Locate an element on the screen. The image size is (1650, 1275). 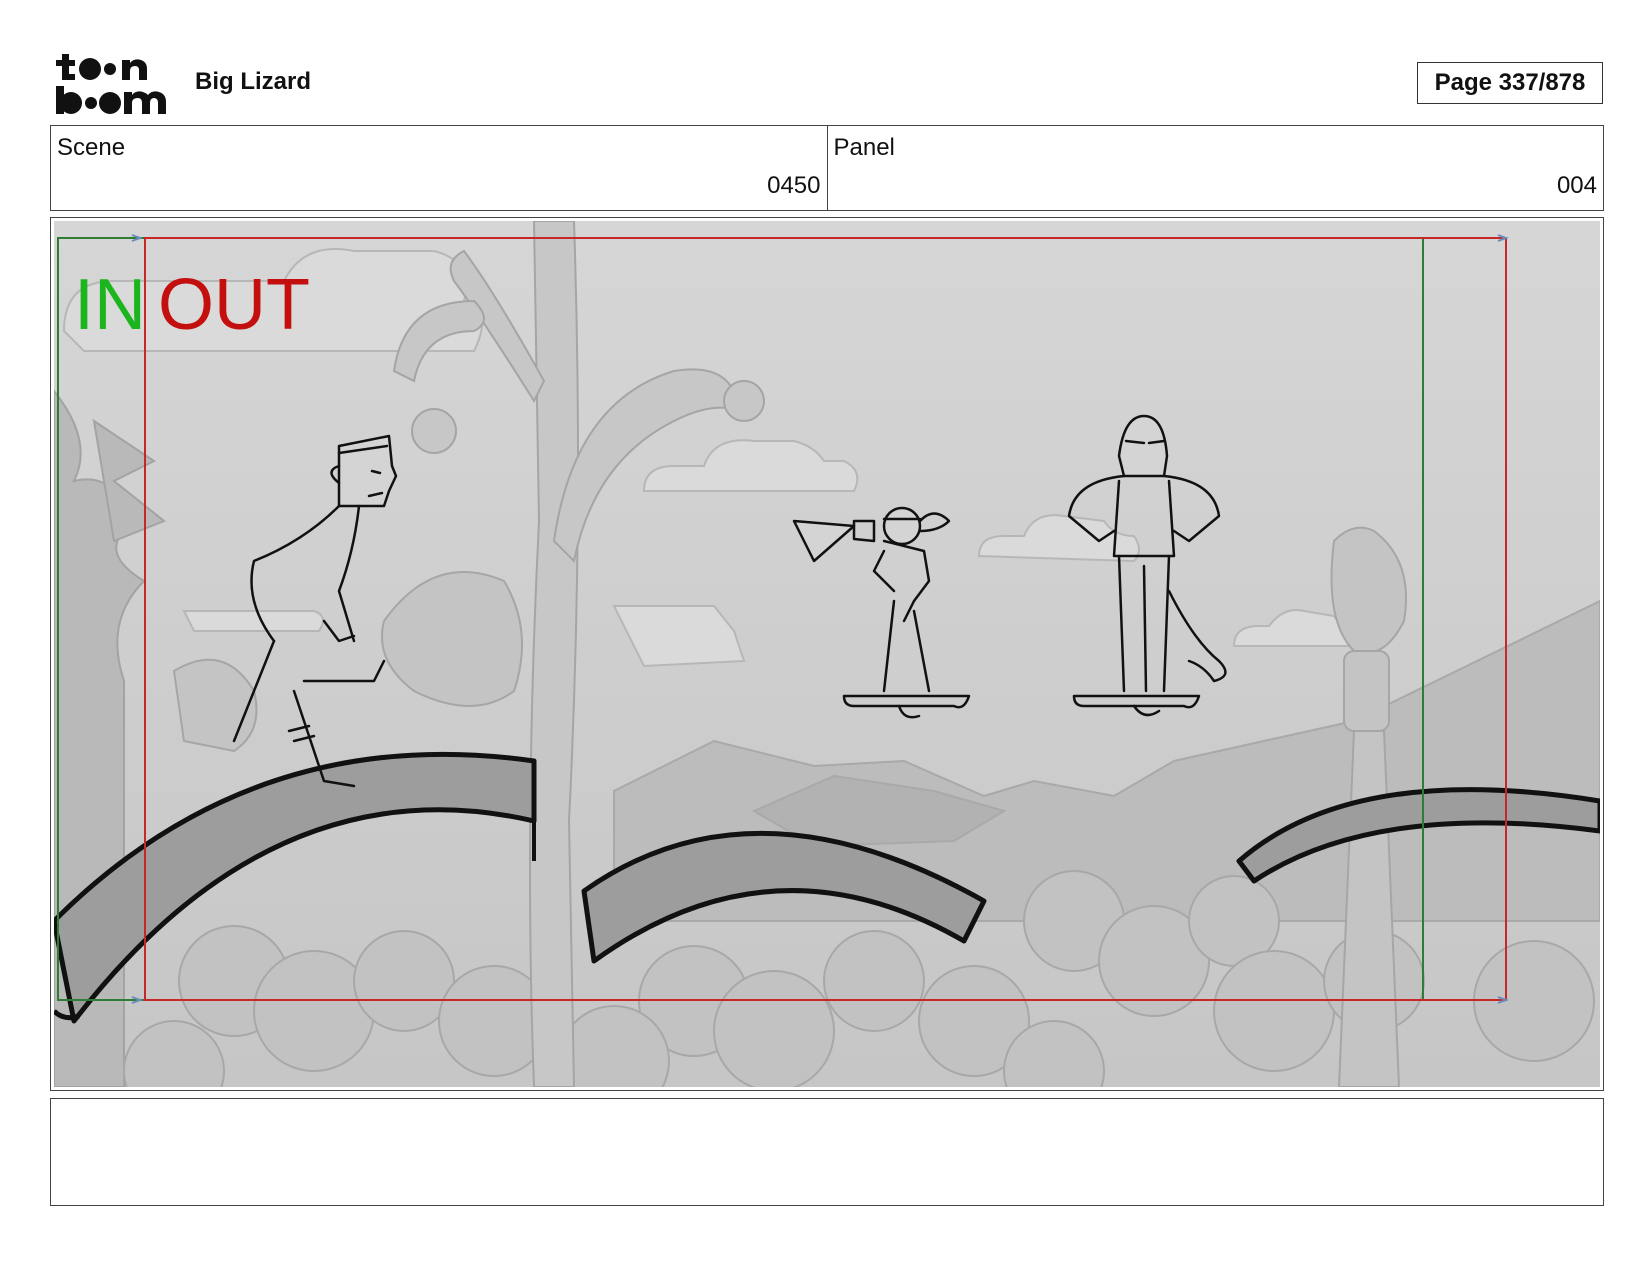
scene-label: Scene is located at coordinates (91, 147).